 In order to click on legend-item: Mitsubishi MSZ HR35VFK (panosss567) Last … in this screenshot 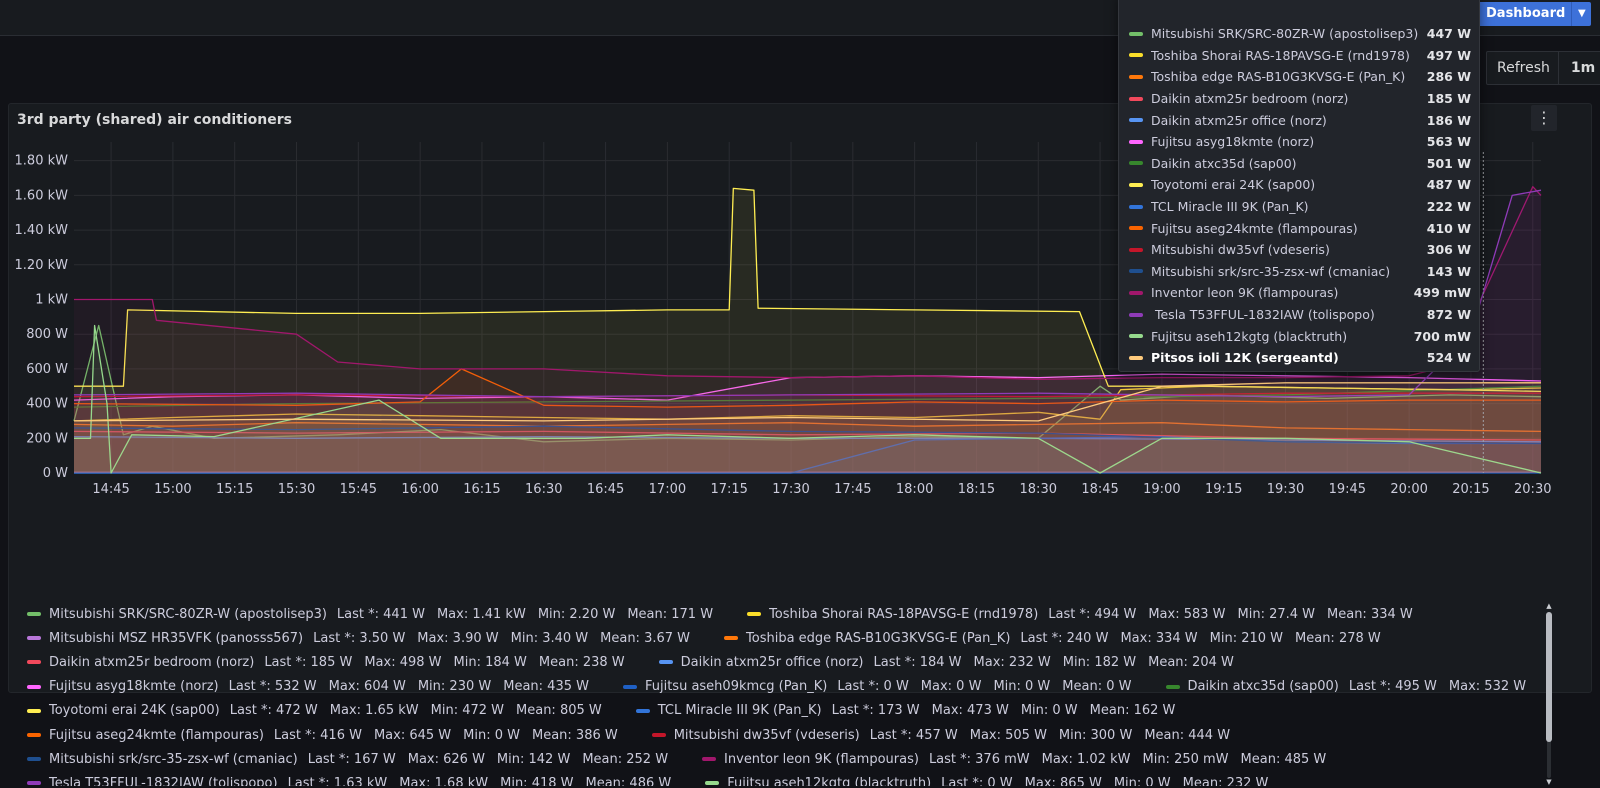, I will do `click(364, 638)`.